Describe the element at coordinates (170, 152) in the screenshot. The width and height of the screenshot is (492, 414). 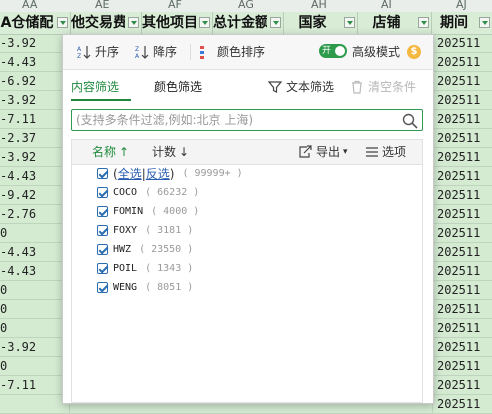
I see `sort-by-count-button: 计数 ↓` at that location.